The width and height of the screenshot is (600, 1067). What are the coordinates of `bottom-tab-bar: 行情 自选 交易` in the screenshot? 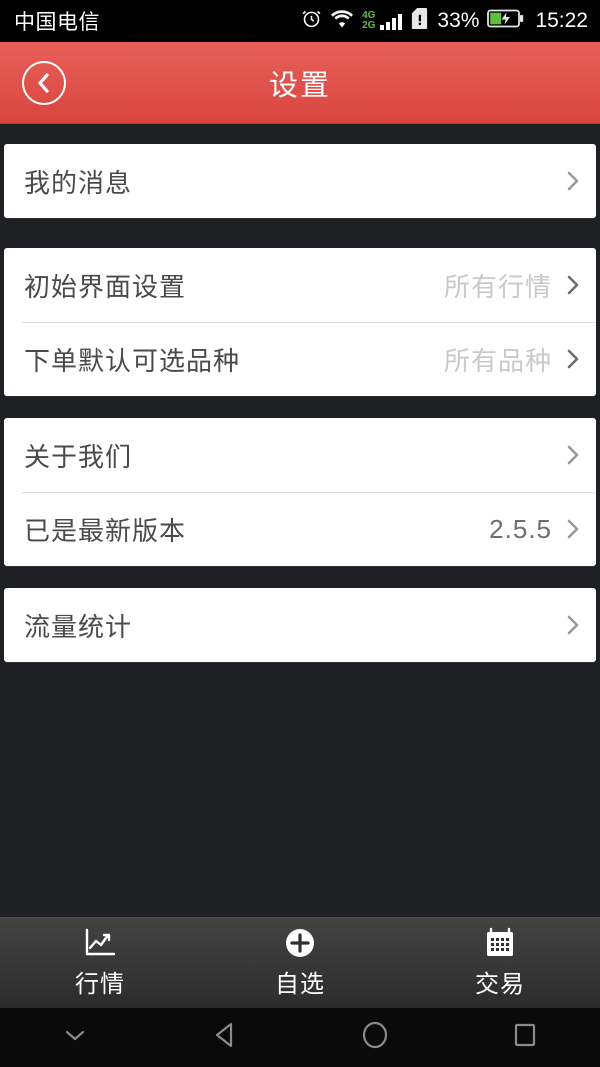 It's located at (300, 962).